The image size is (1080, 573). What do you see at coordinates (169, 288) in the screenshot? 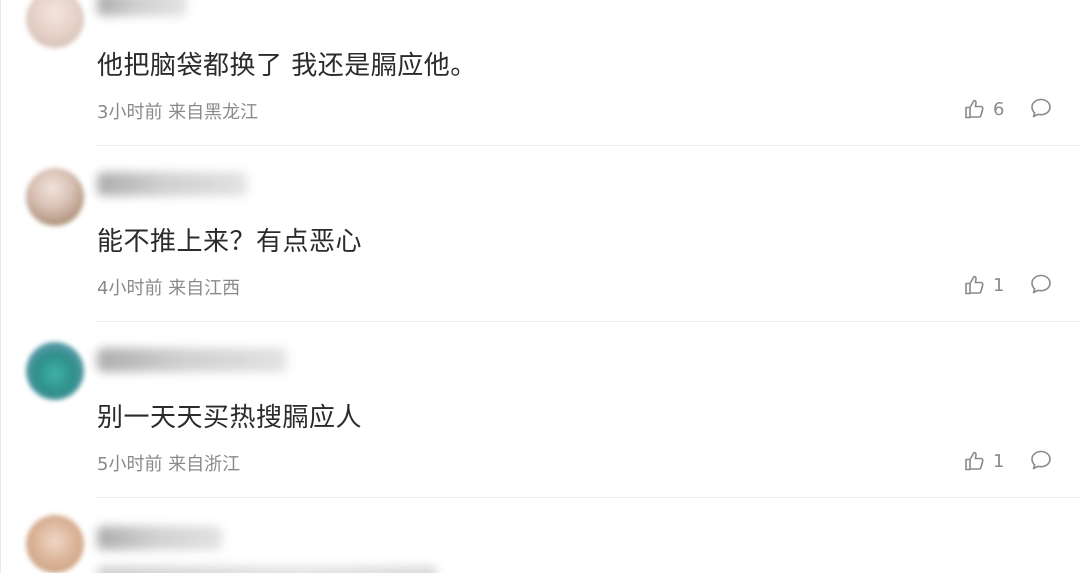
I see `comment-meta: 4小时前 来自江西` at bounding box center [169, 288].